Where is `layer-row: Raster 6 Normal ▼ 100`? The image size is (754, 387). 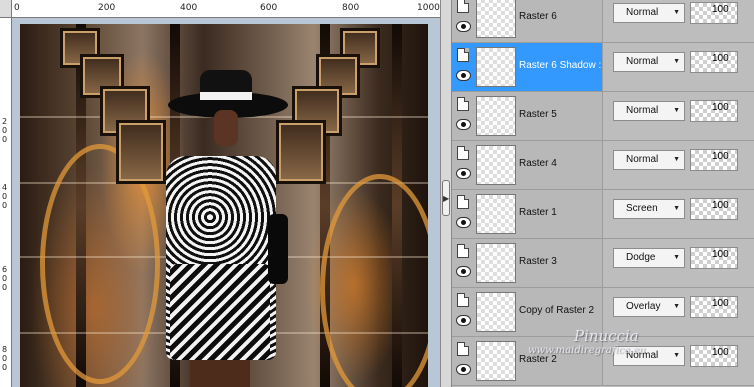 layer-row: Raster 6 Normal ▼ 100 is located at coordinates (603, 21).